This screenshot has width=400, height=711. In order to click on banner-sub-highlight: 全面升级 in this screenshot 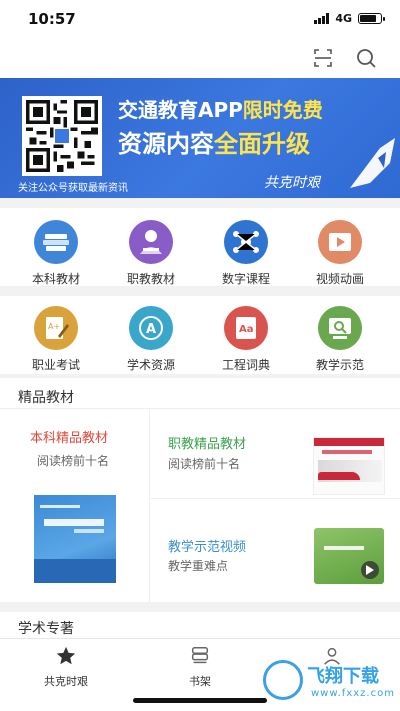, I will do `click(262, 144)`.